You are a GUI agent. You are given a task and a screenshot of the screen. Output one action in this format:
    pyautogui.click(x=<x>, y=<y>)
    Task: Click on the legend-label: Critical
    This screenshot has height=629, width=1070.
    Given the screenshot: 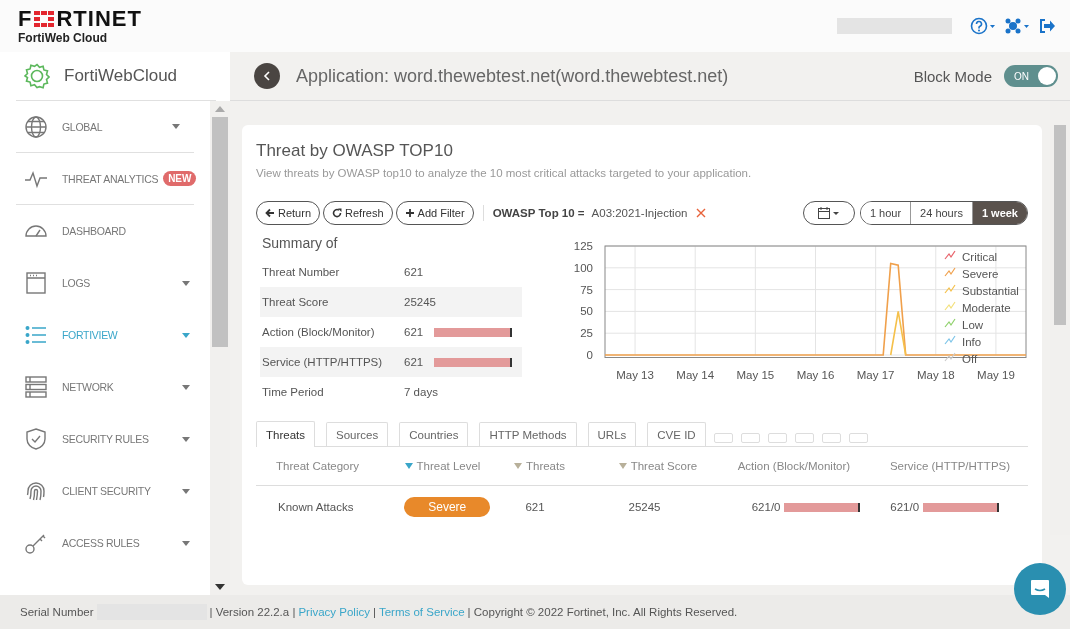 What is the action you would take?
    pyautogui.click(x=980, y=257)
    